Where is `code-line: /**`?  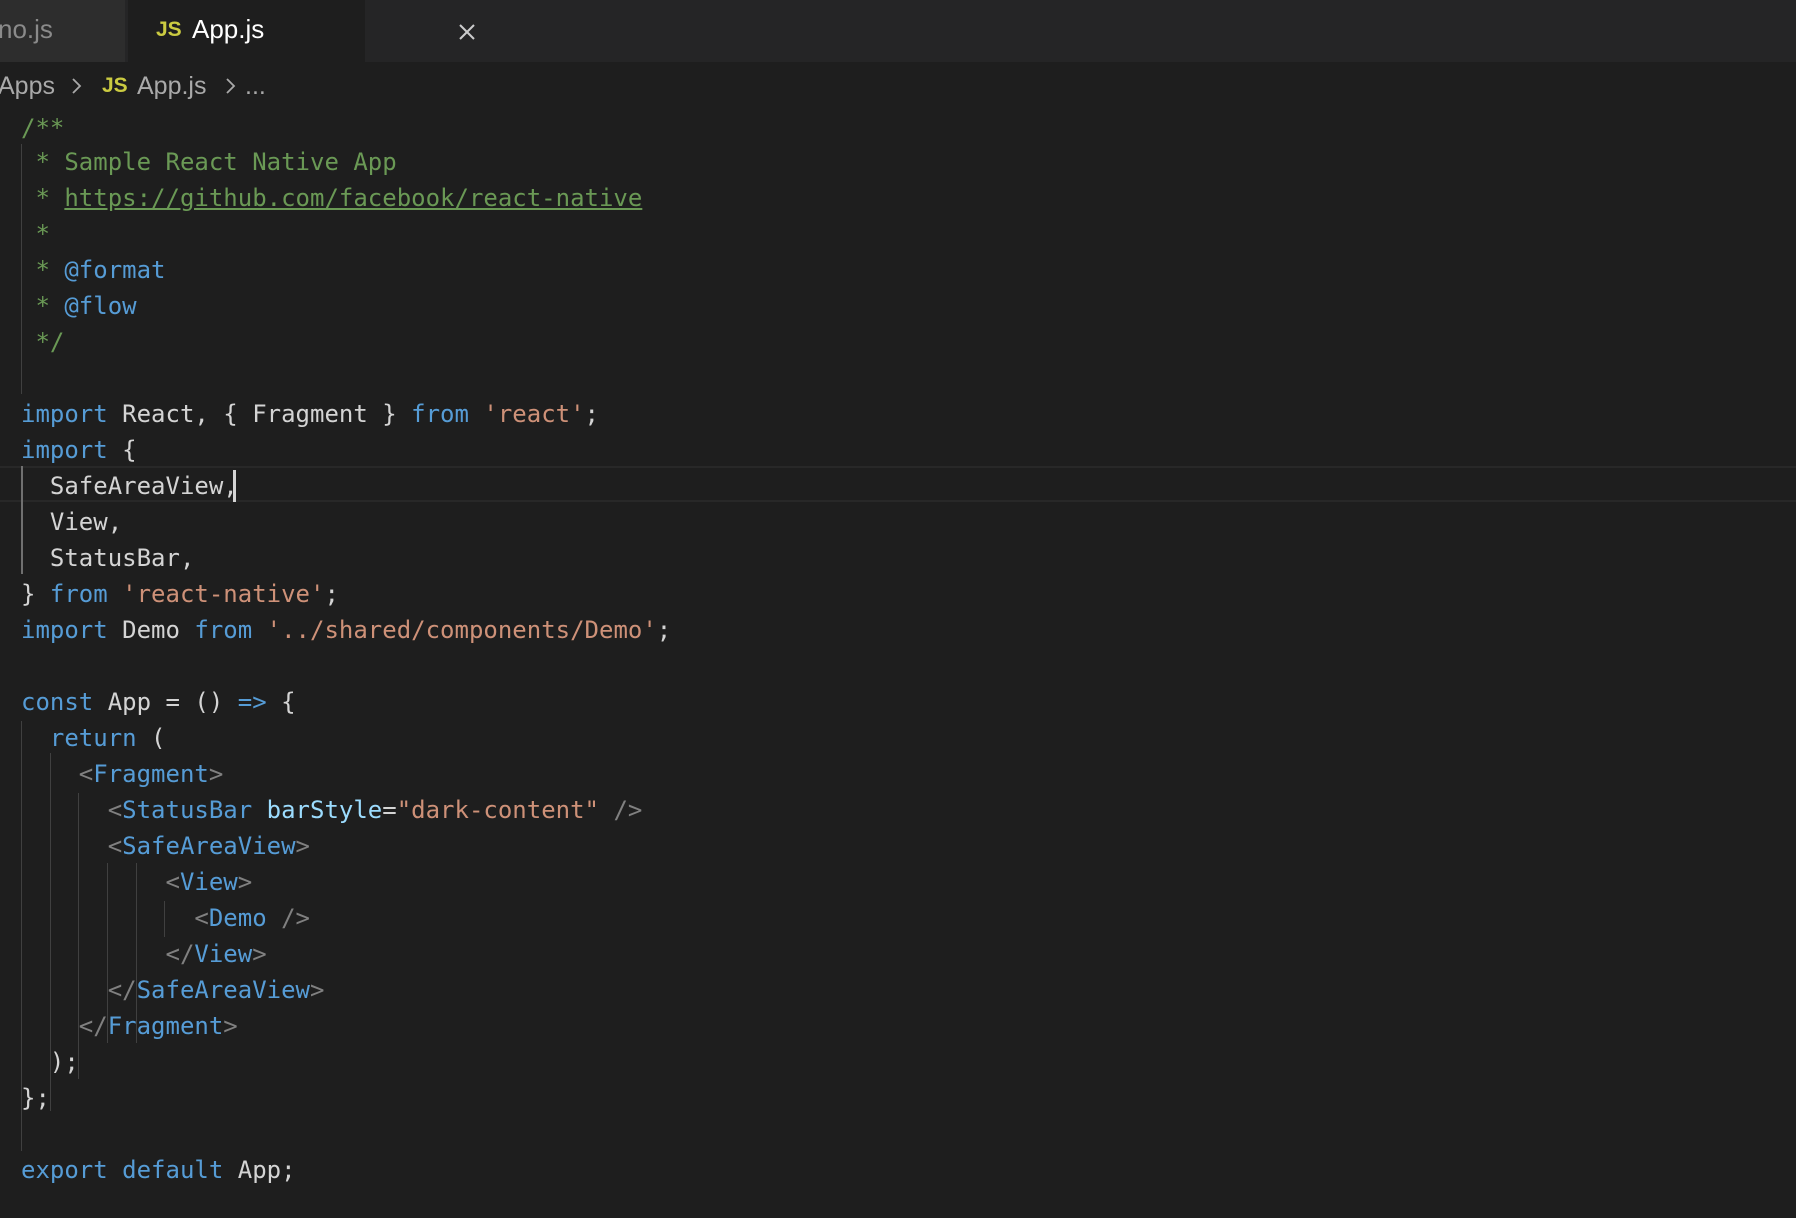 code-line: /** is located at coordinates (43, 128).